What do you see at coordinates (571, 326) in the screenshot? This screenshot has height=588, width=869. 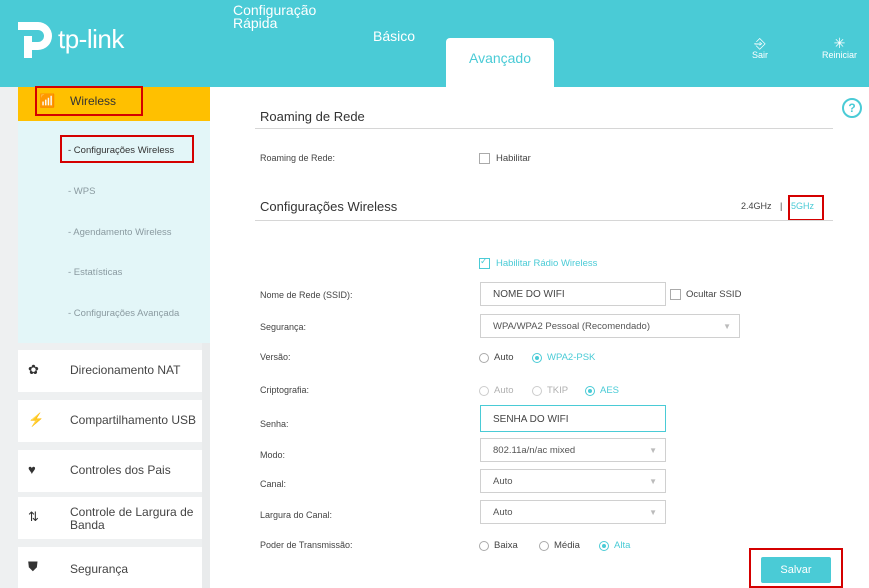 I see `security-select-value: WPA/WPA2 Pessoal (Recomendado)` at bounding box center [571, 326].